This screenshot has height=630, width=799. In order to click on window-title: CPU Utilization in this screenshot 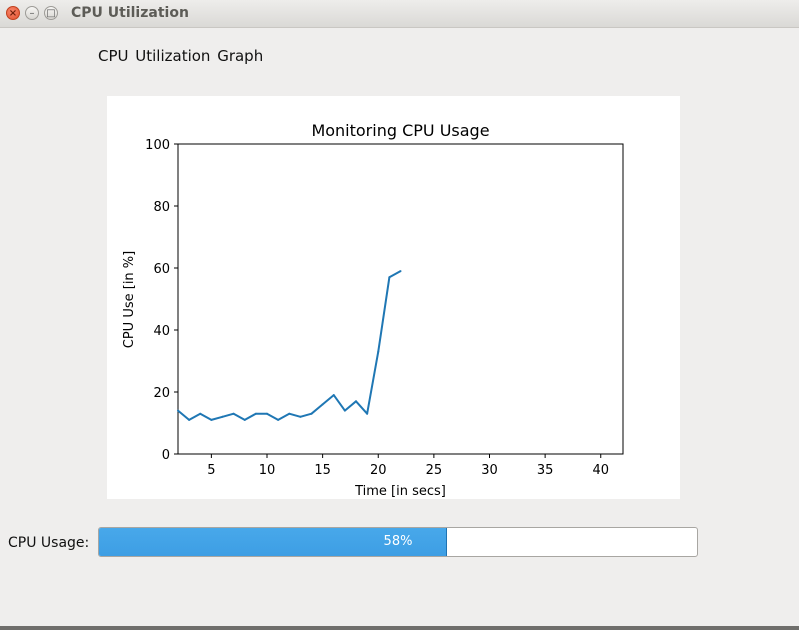, I will do `click(130, 13)`.